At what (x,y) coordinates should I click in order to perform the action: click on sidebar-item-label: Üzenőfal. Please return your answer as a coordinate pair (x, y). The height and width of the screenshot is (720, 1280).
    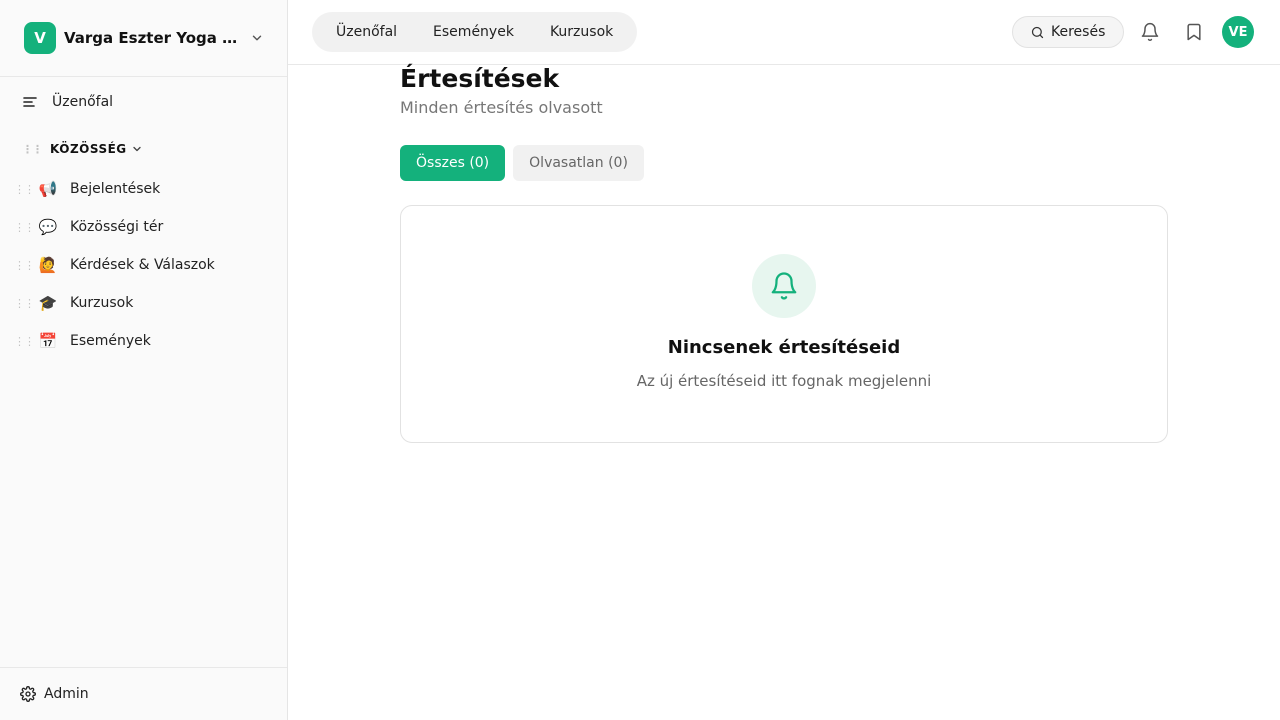
    Looking at the image, I should click on (83, 102).